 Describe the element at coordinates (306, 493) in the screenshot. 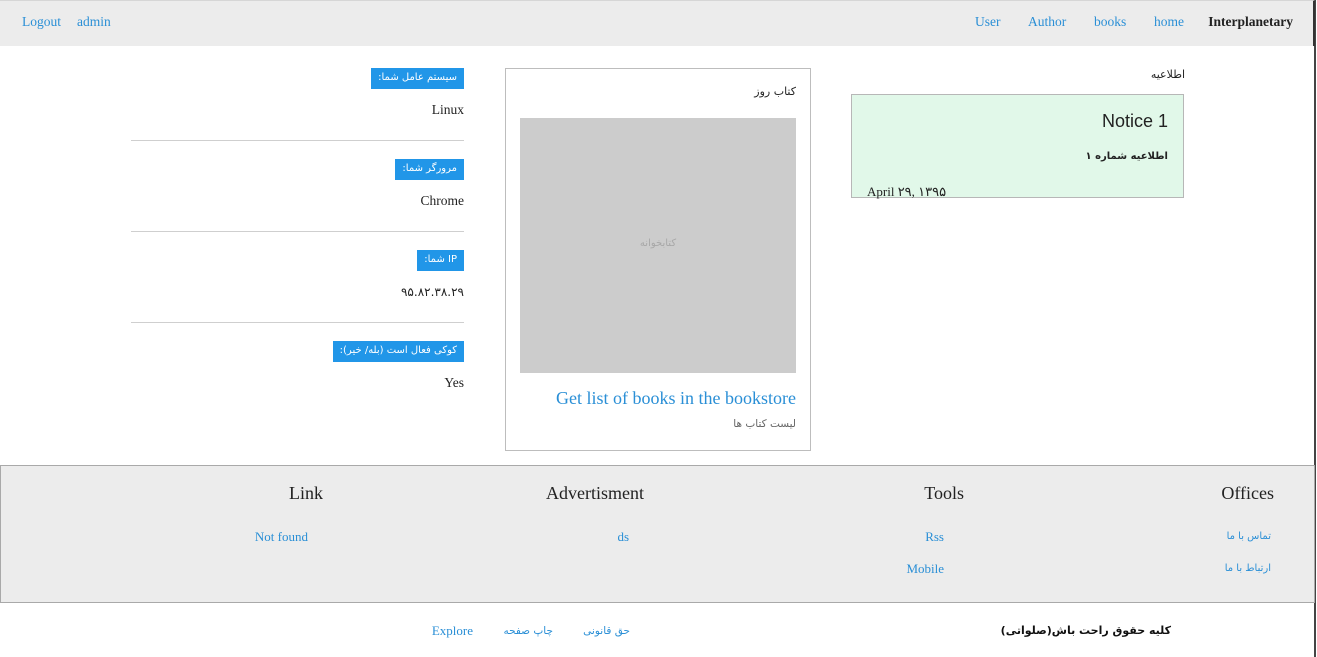

I see `footer-link-heading: Link` at that location.